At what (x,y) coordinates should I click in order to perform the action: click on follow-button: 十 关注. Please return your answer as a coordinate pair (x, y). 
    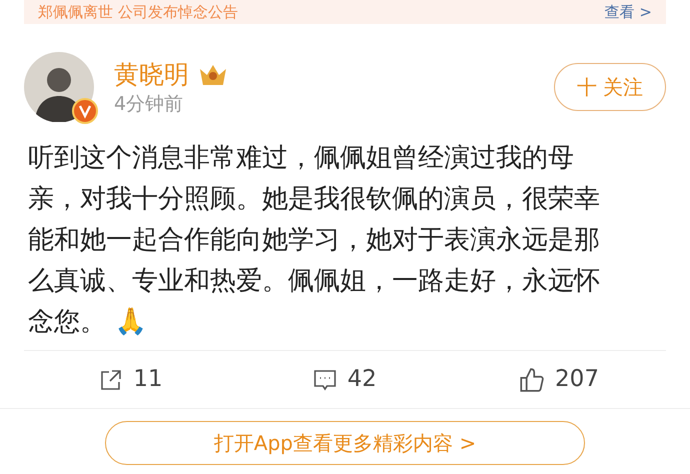
    Looking at the image, I should click on (610, 87).